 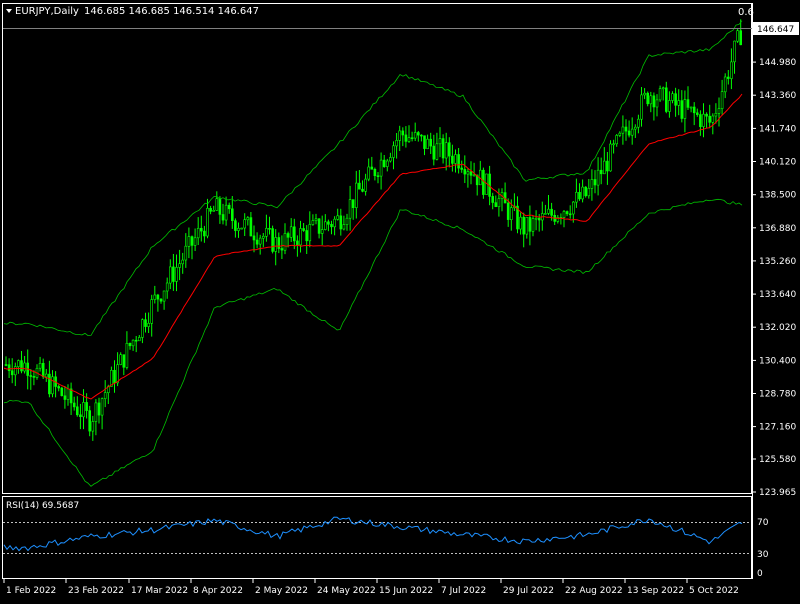 What do you see at coordinates (777, 493) in the screenshot?
I see `price-tick-label: 123.965` at bounding box center [777, 493].